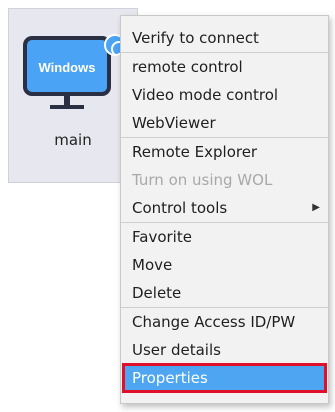 The width and height of the screenshot is (335, 412). I want to click on chevron-right-icon: ▶, so click(316, 207).